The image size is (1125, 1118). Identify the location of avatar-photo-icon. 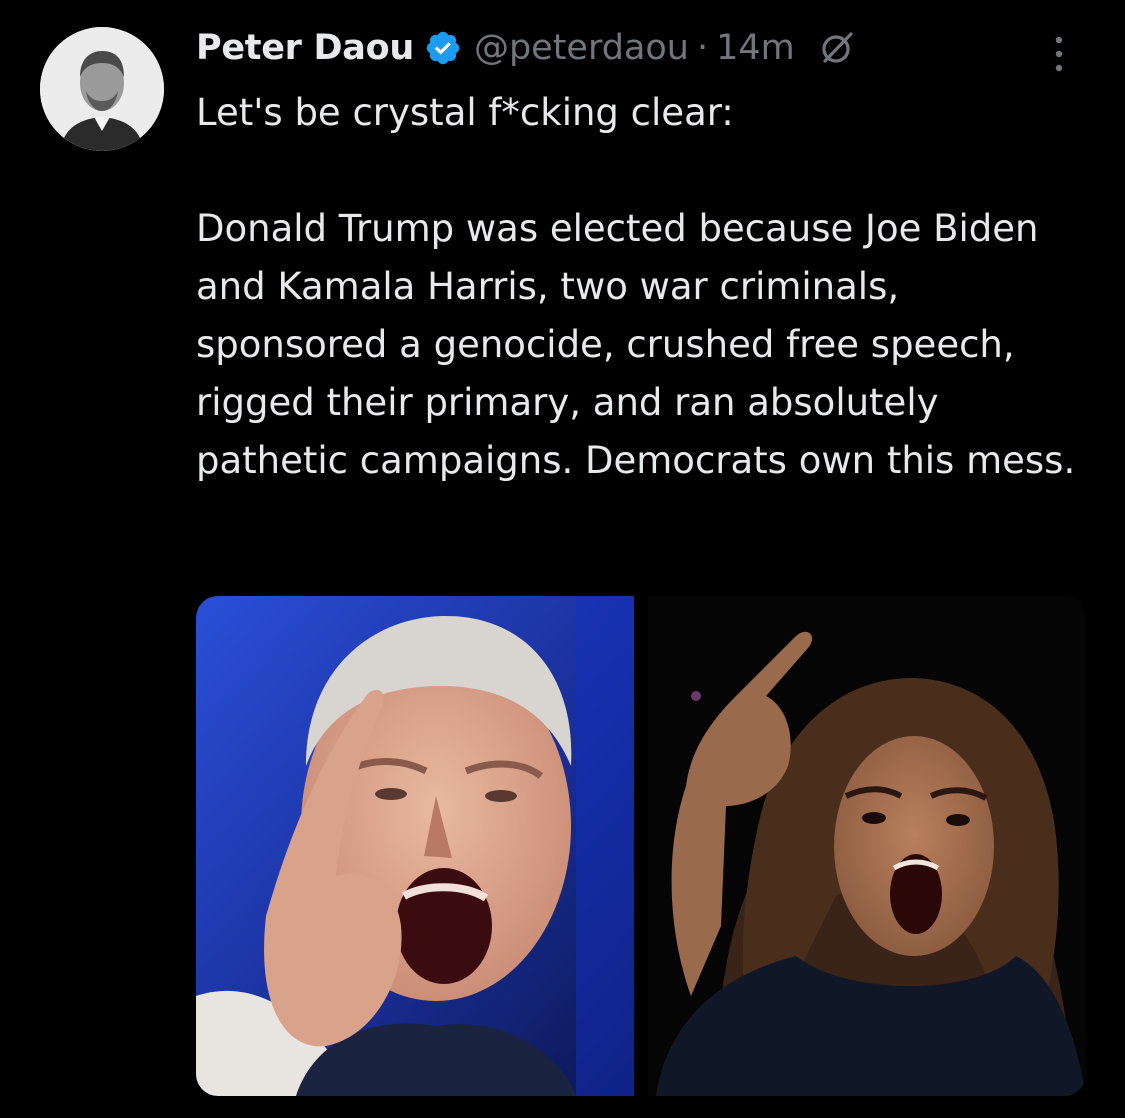
(102, 89).